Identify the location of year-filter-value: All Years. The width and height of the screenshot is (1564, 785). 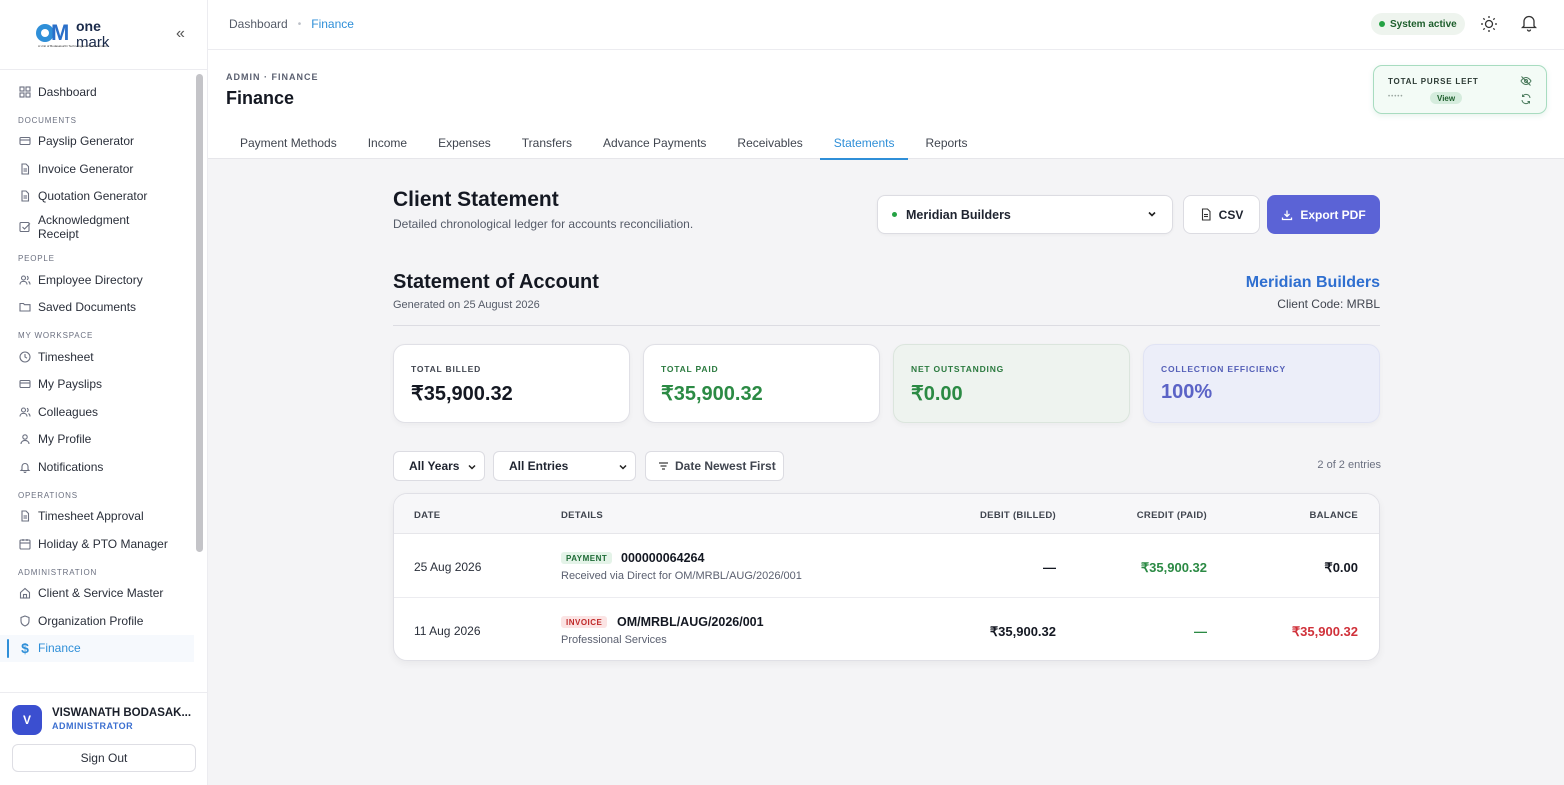
(434, 466).